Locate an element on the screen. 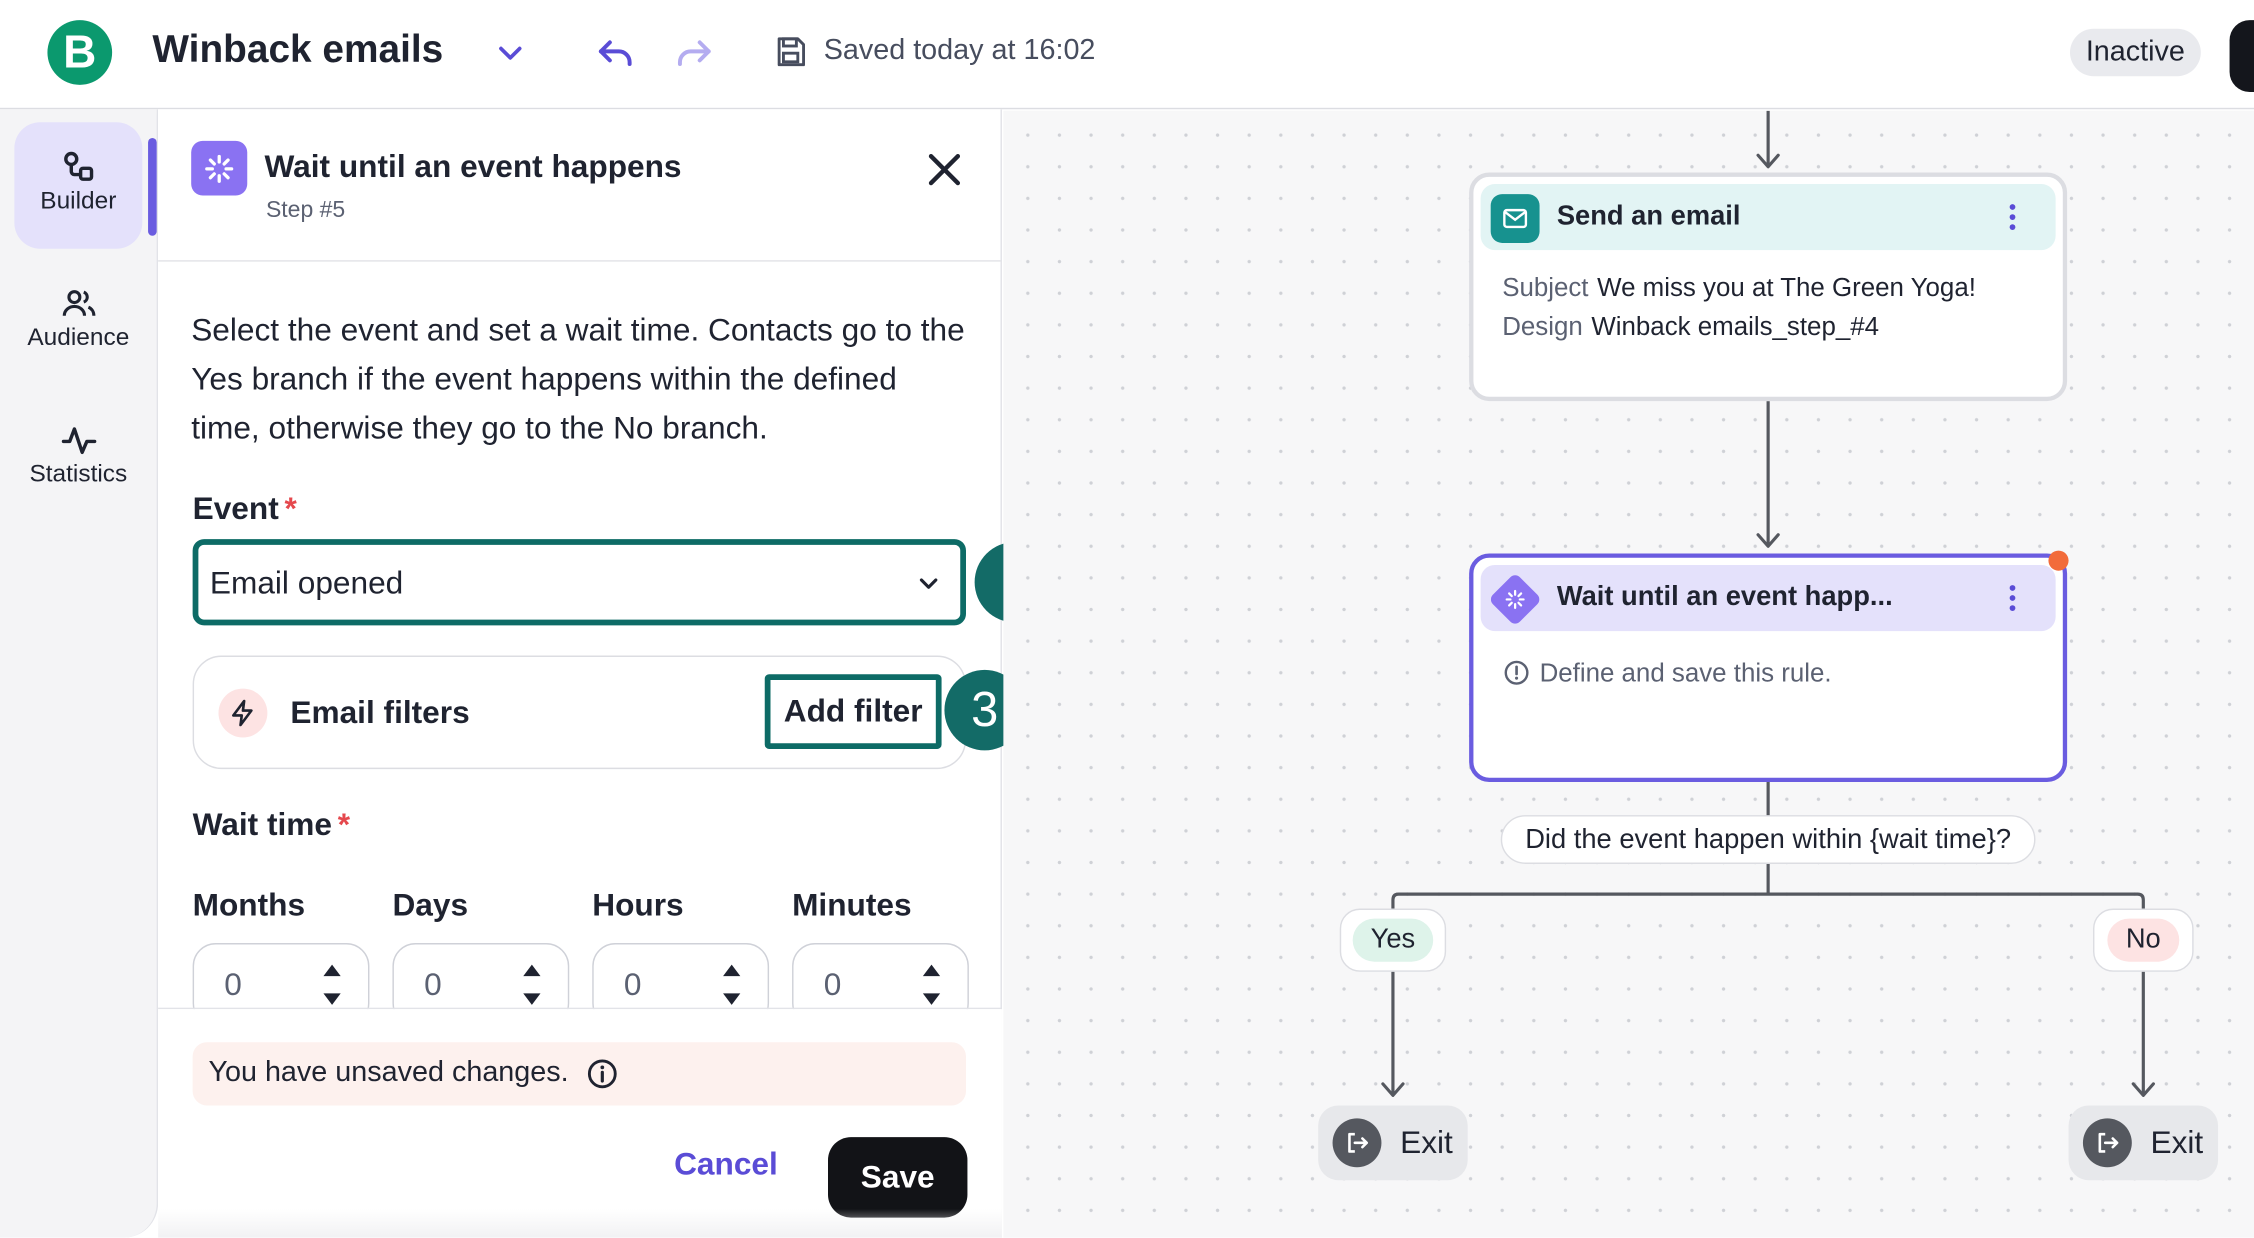 This screenshot has height=1238, width=2254. sidebar-item-builder: Builder is located at coordinates (78, 185).